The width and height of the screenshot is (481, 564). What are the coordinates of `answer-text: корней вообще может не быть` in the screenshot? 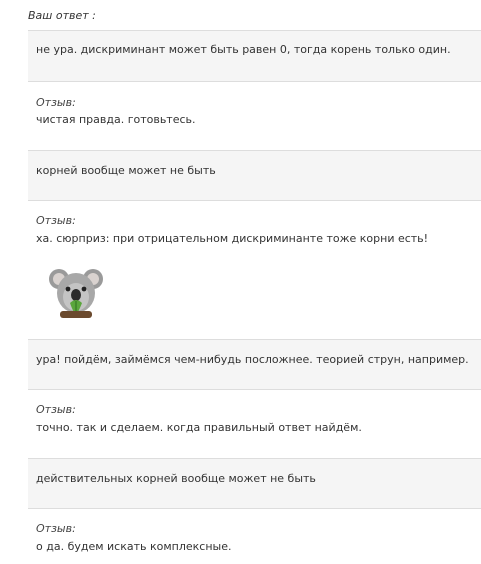 It's located at (126, 170).